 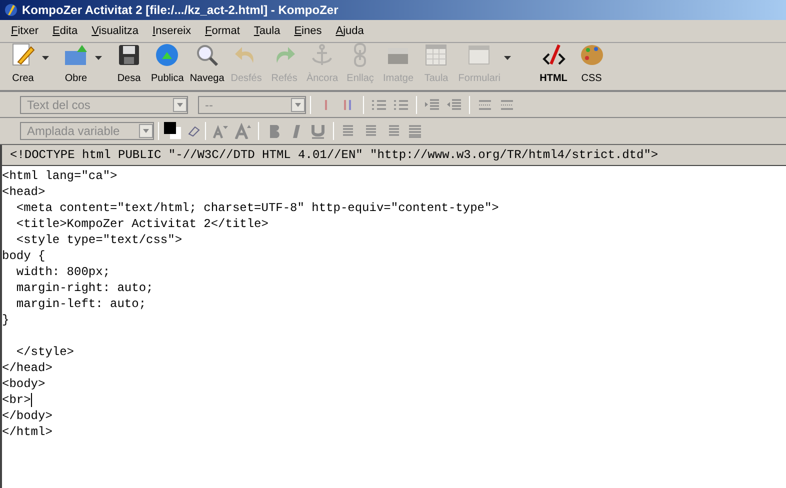 What do you see at coordinates (180, 10) in the screenshot?
I see `window-title: KompoZer Activitat 2 [file:/.../kz_act-2.html] - KompoZer` at bounding box center [180, 10].